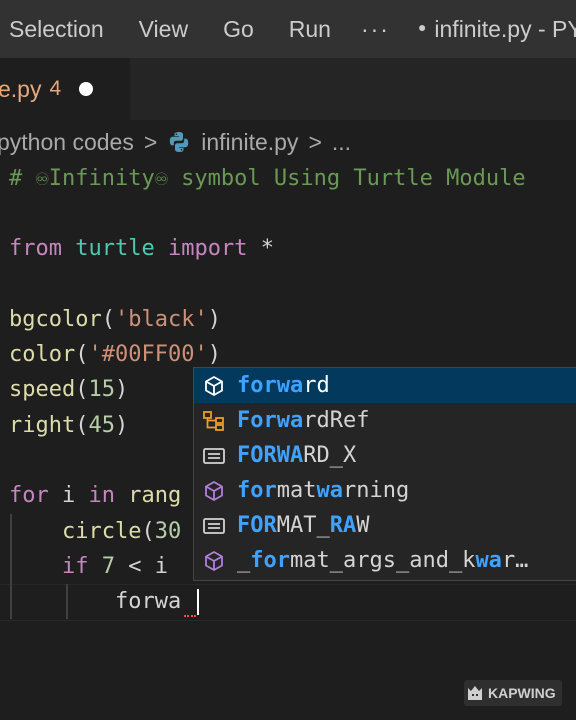 The height and width of the screenshot is (720, 576). What do you see at coordinates (42, 425) in the screenshot?
I see `function-name: right` at bounding box center [42, 425].